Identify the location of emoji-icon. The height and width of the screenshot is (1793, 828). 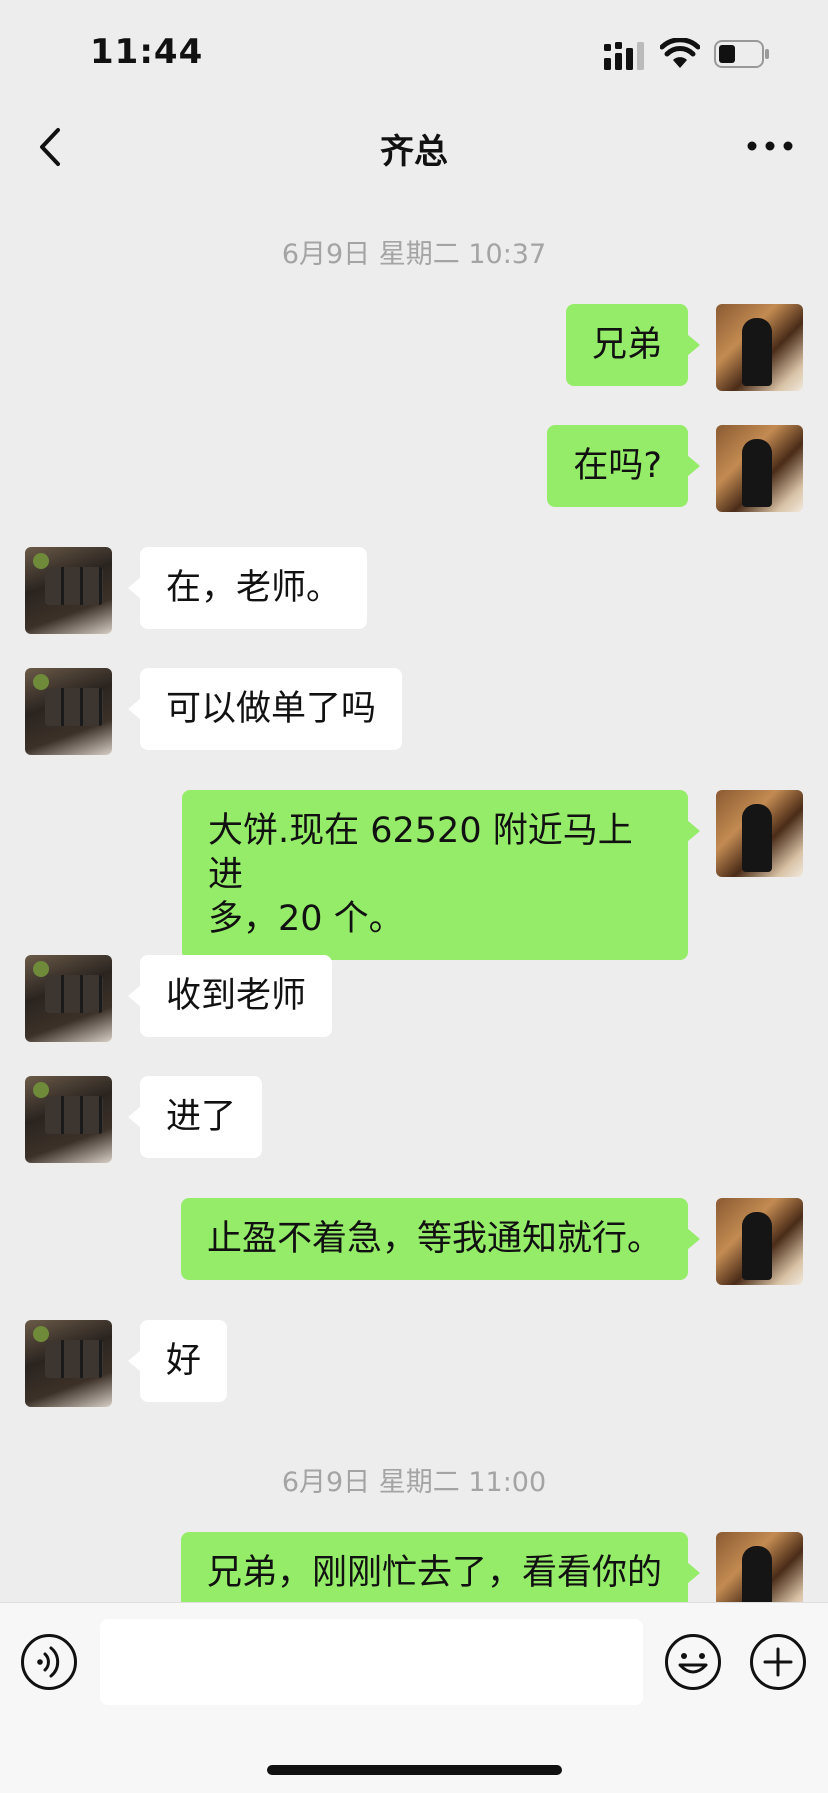
(693, 1662).